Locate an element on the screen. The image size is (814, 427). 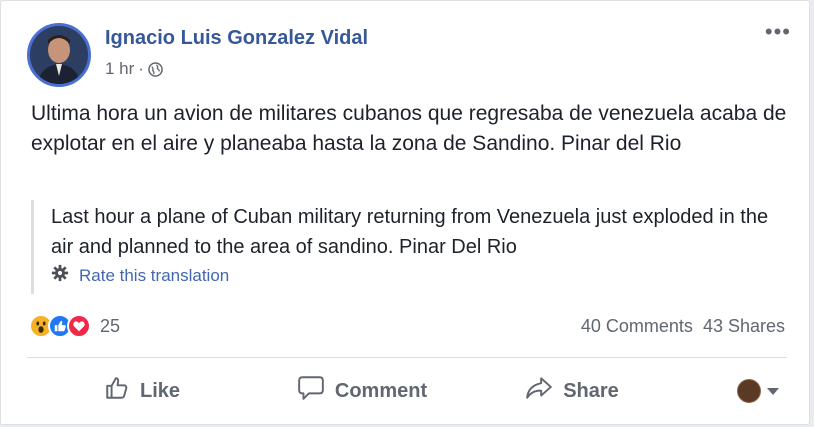
comments-count-link: 40 Comments is located at coordinates (637, 326).